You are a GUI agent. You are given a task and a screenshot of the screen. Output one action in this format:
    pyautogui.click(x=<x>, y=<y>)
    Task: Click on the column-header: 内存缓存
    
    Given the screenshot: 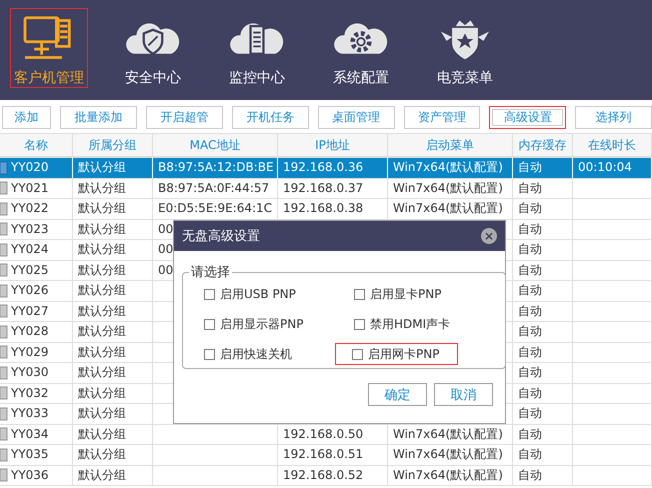 What is the action you would take?
    pyautogui.click(x=543, y=145)
    